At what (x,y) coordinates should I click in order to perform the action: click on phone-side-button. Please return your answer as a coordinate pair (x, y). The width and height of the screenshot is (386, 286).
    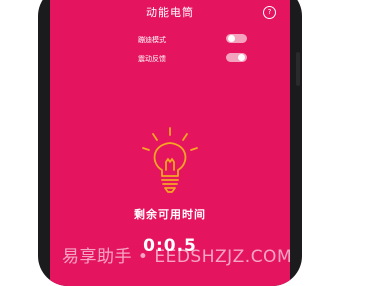
    Looking at the image, I should click on (298, 69).